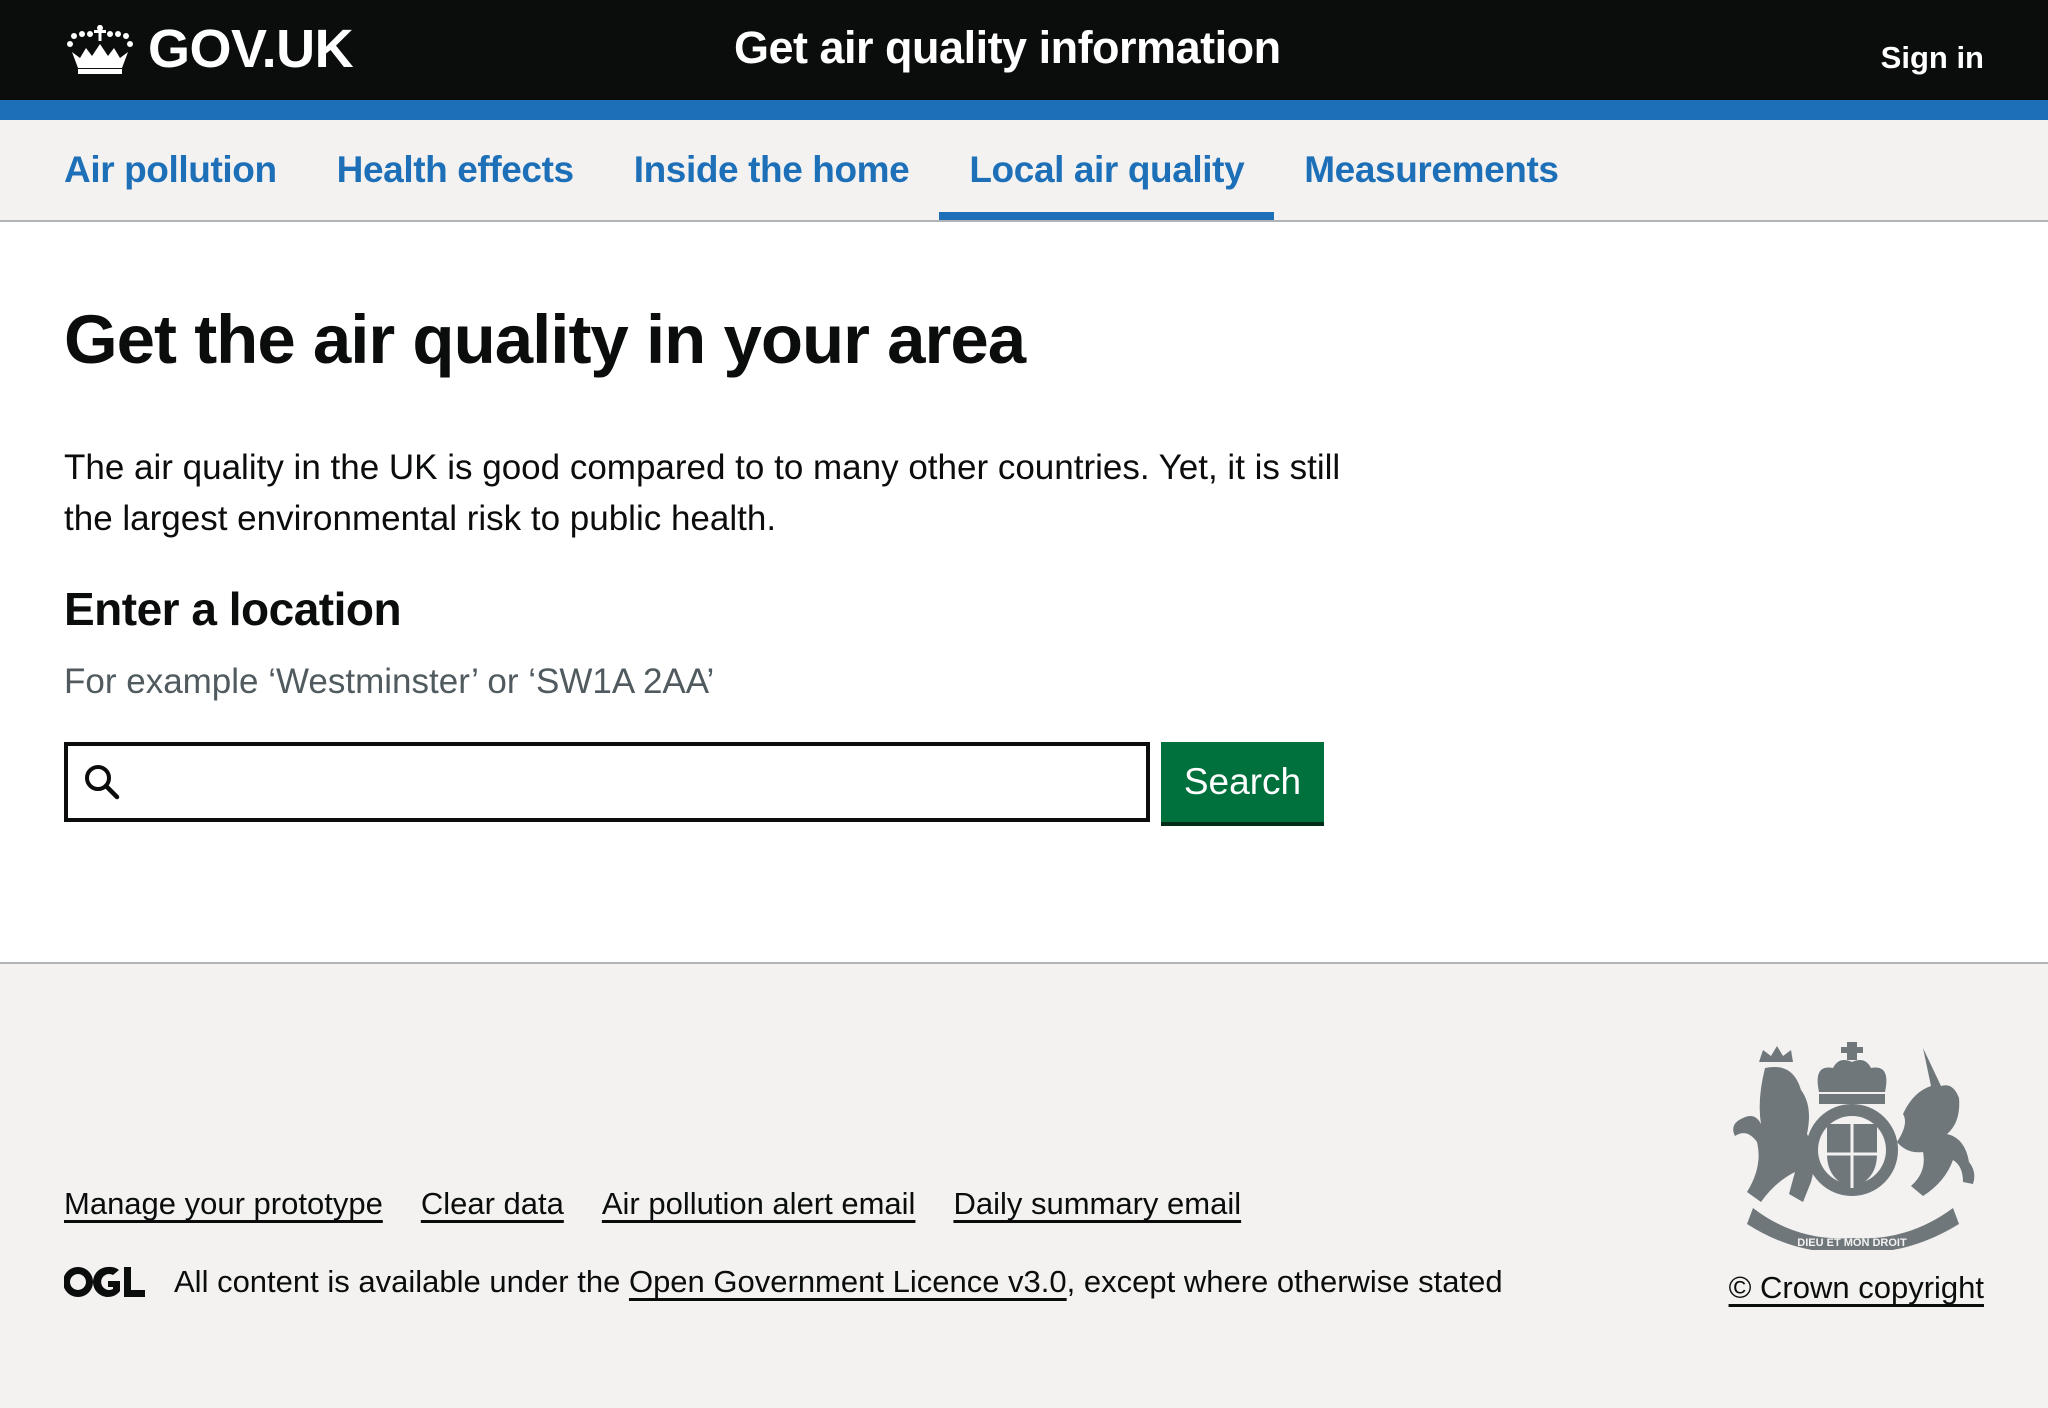 The height and width of the screenshot is (1408, 2048). Describe the element at coordinates (1854, 1146) in the screenshot. I see `royal-coat-of-arms-icon: DIEU ET MON DROIT` at that location.